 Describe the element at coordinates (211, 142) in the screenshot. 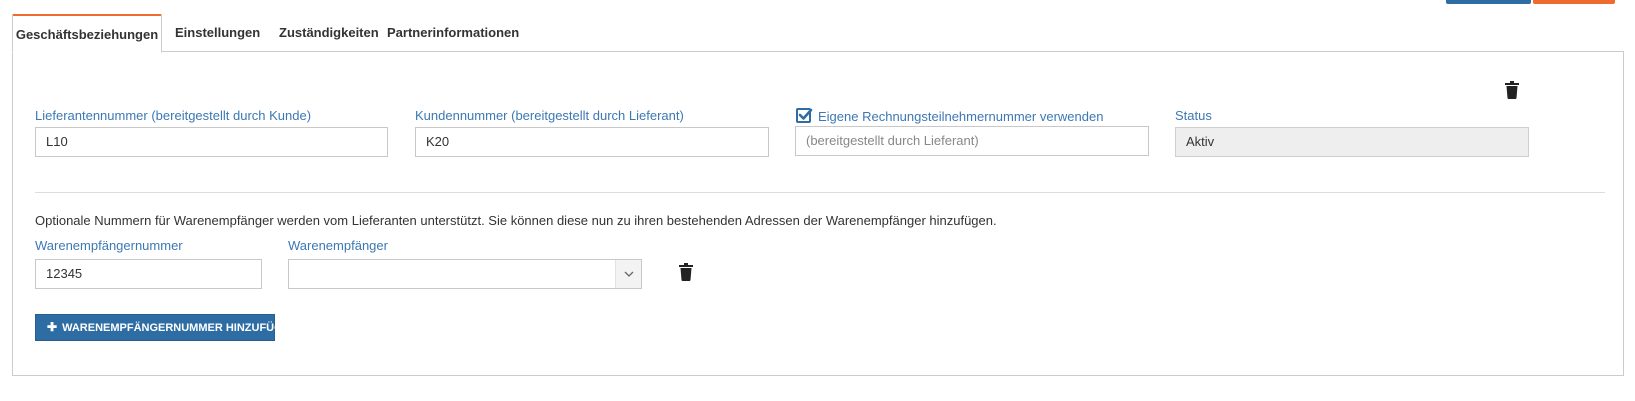

I see `supplier-number-input: L10` at that location.